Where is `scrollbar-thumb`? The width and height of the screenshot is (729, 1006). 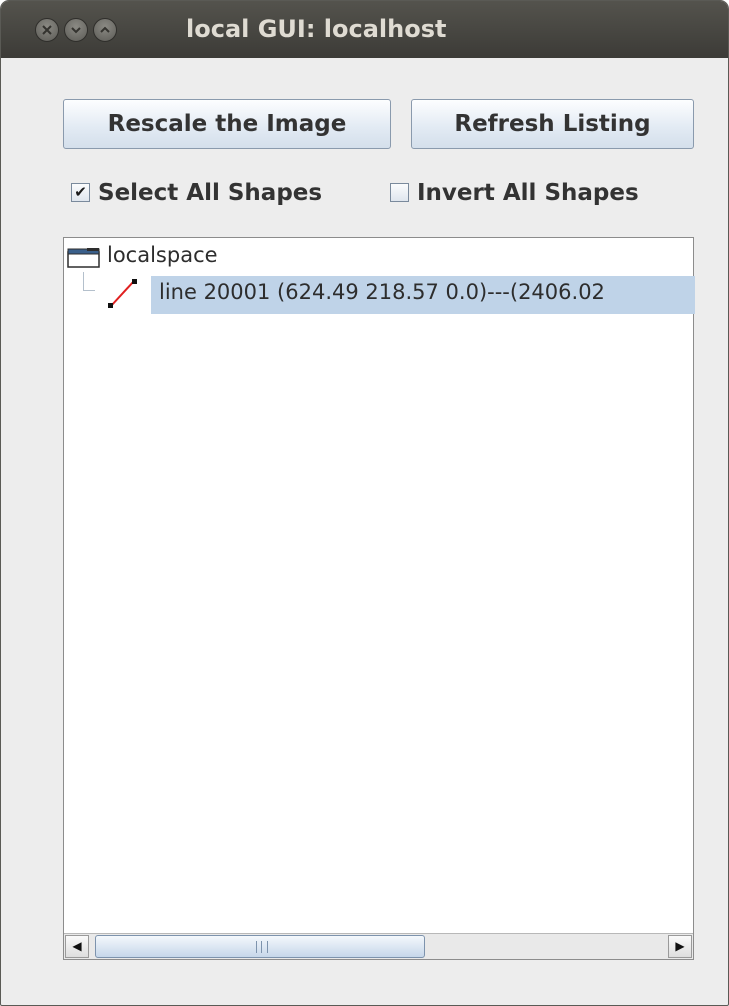 scrollbar-thumb is located at coordinates (260, 946).